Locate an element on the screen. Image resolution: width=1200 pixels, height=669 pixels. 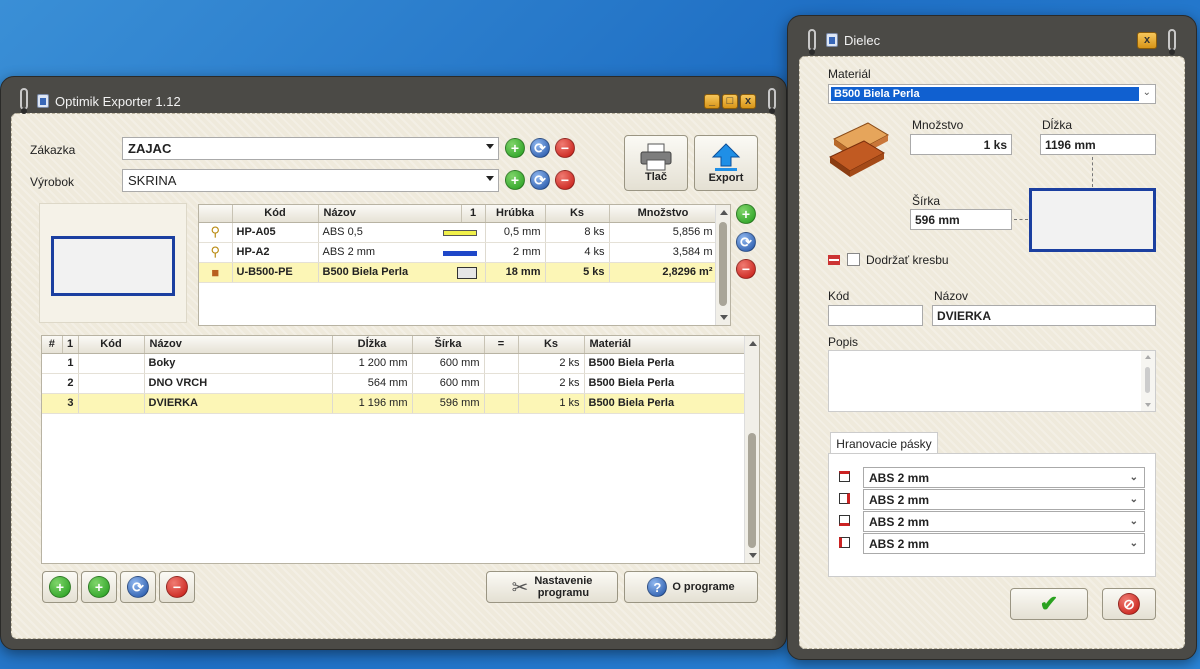
edit-order-button: ⟳ is located at coordinates (540, 148).